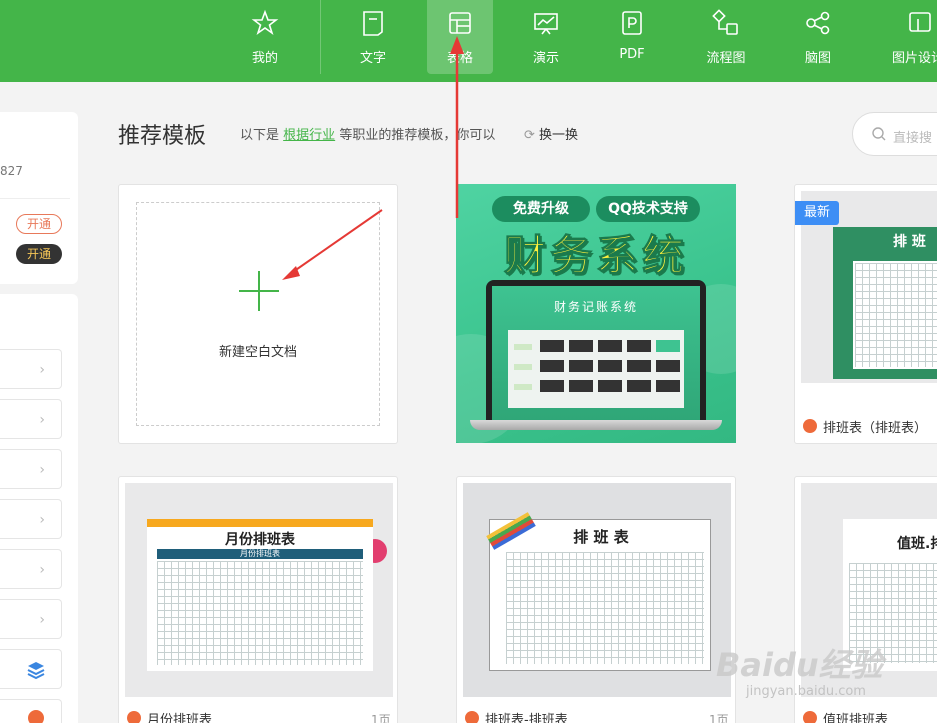 Image resolution: width=937 pixels, height=723 pixels. What do you see at coordinates (917, 544) in the screenshot?
I see `sheet-title: 值班.排` at bounding box center [917, 544].